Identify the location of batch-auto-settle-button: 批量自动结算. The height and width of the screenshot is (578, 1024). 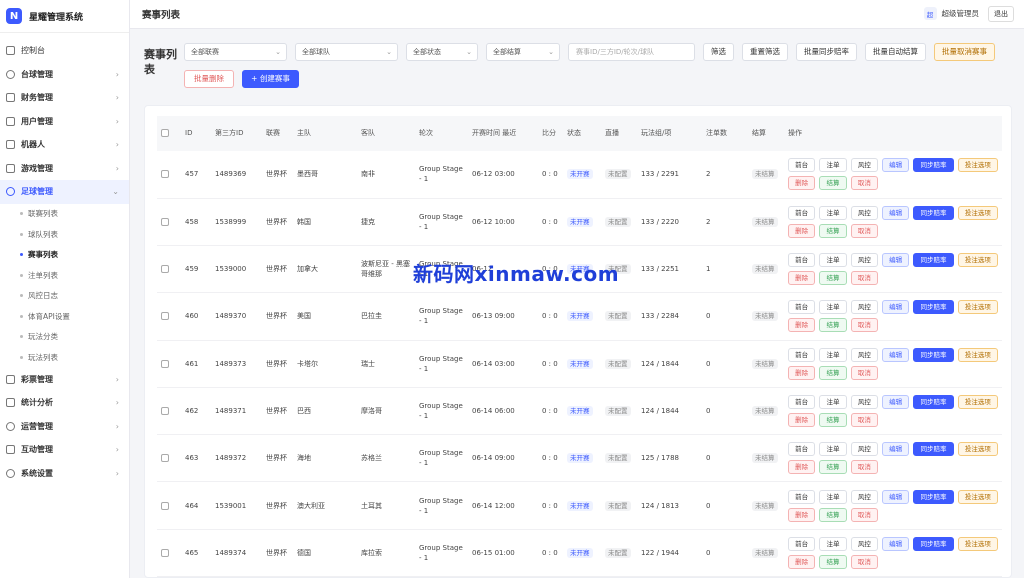
(895, 51).